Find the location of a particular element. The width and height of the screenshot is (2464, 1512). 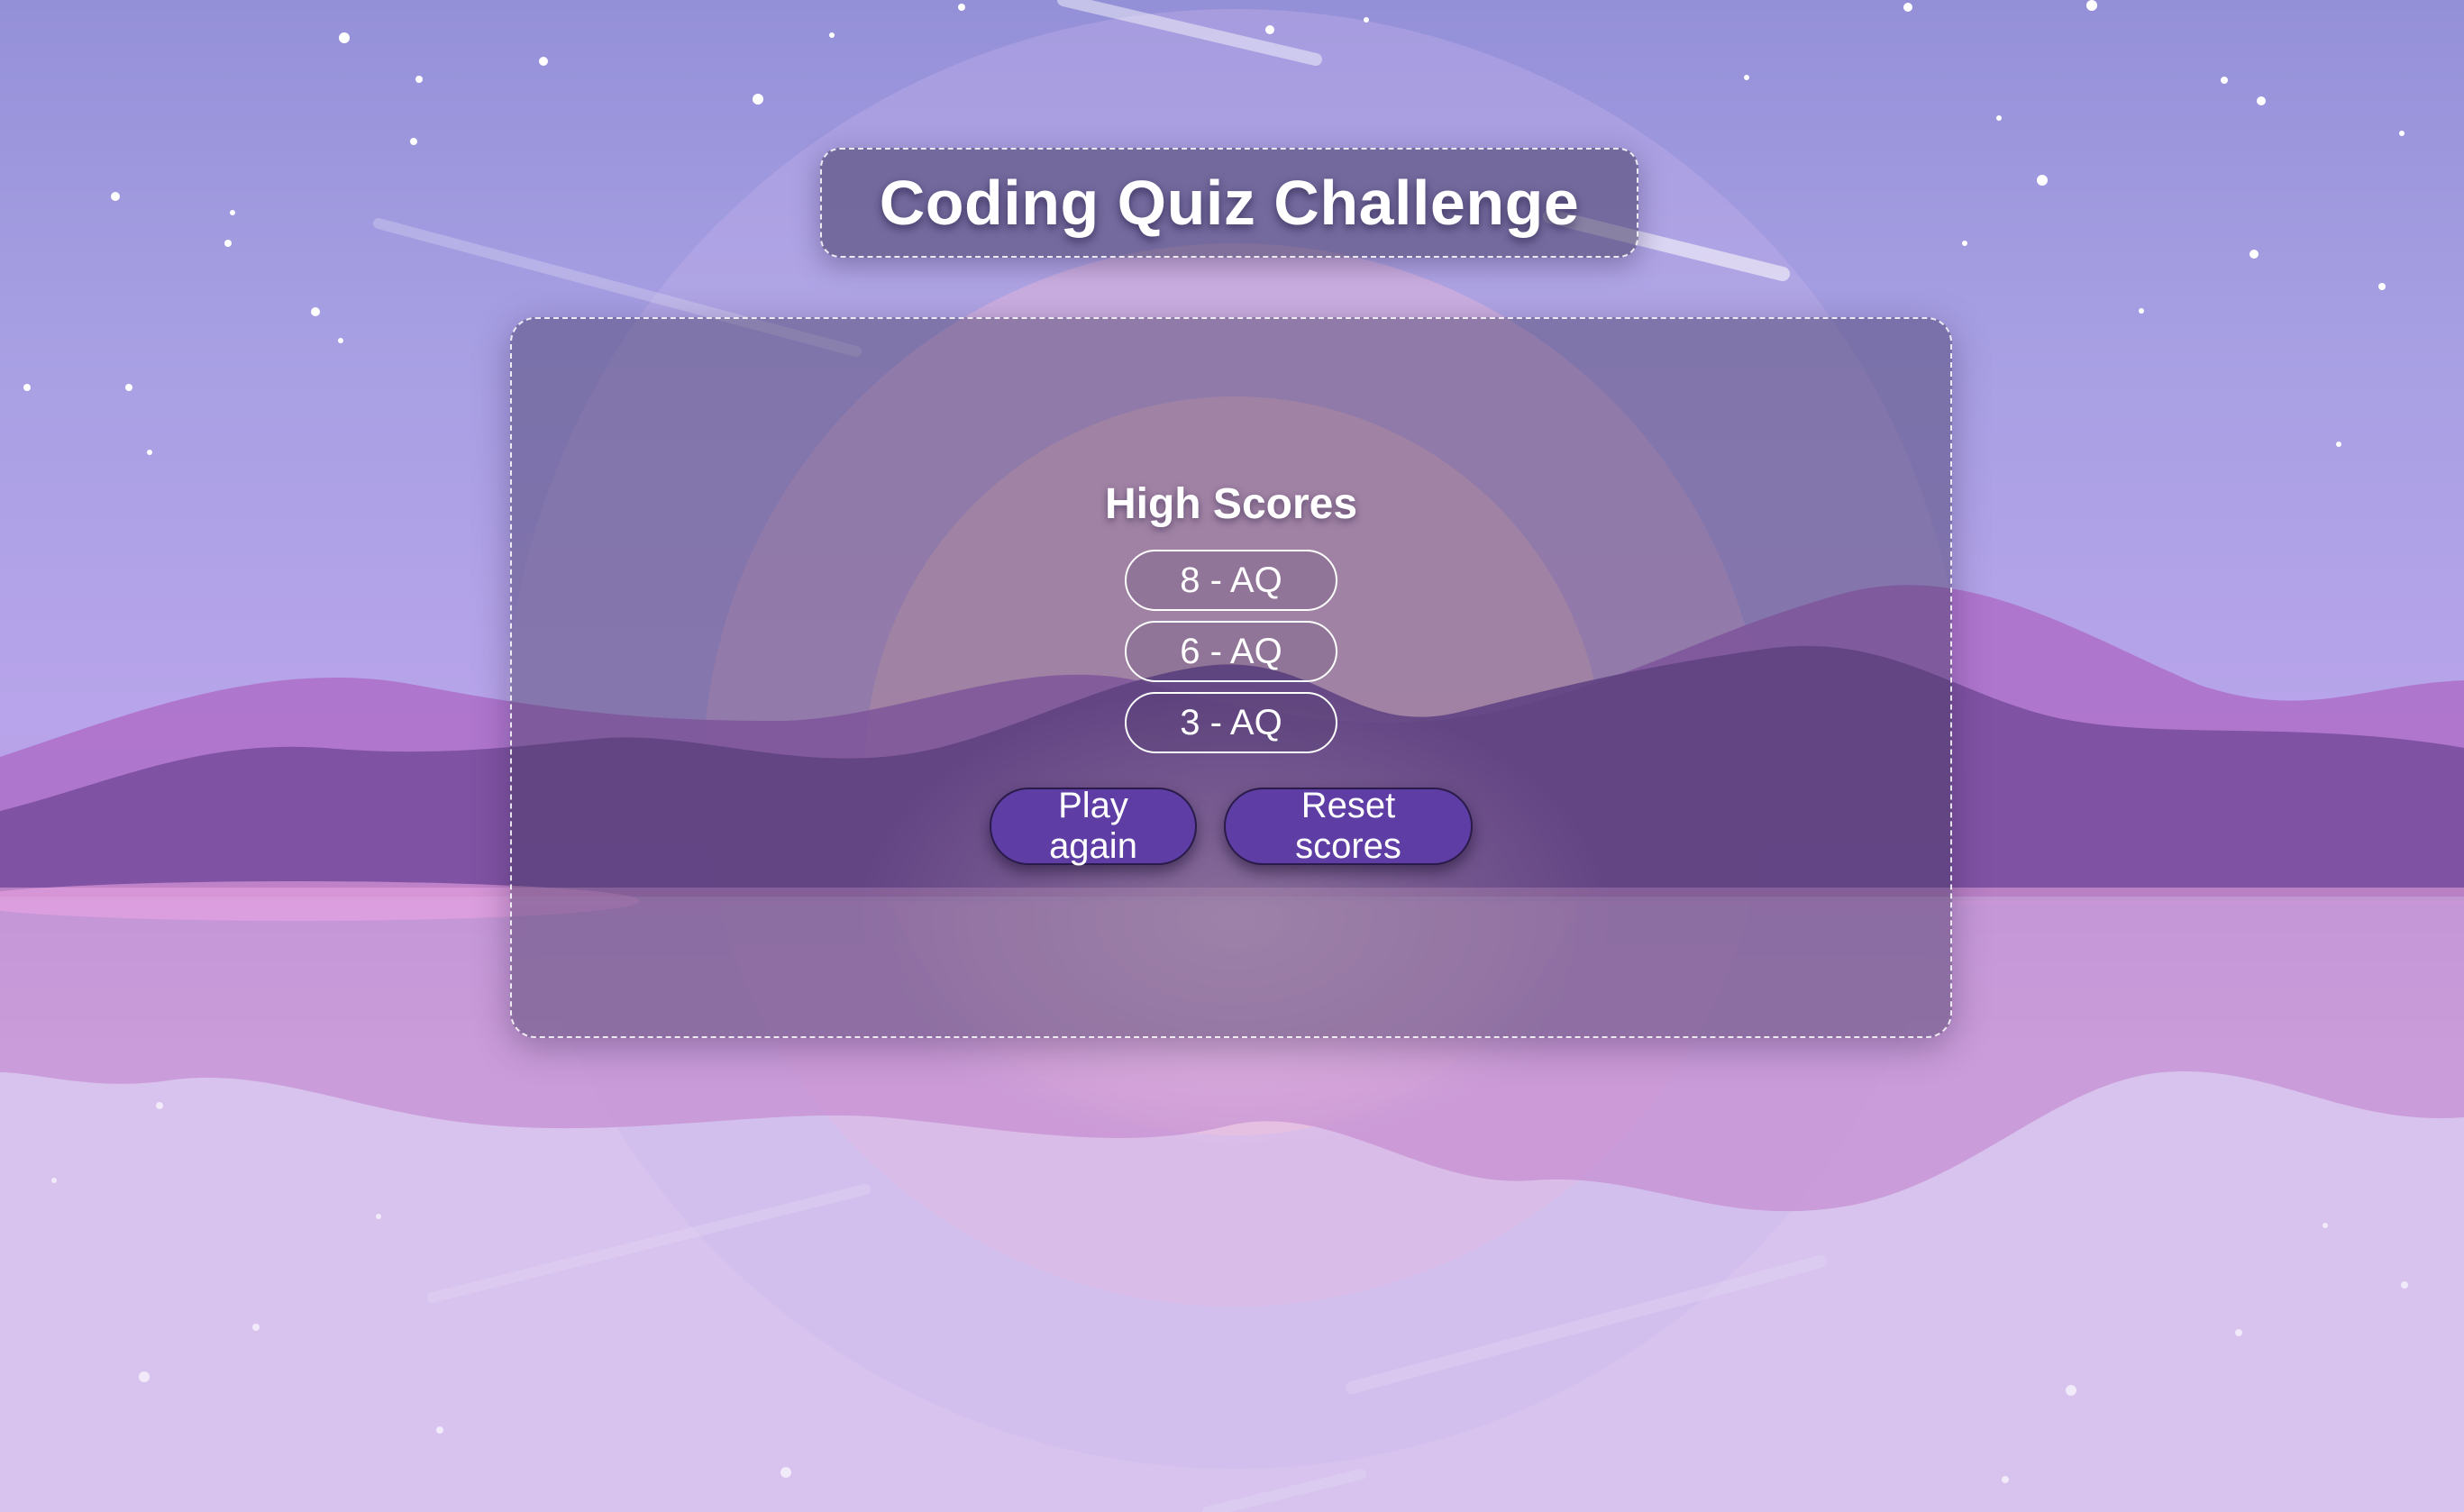

page-title: Coding Quiz Challenge is located at coordinates (1229, 203).